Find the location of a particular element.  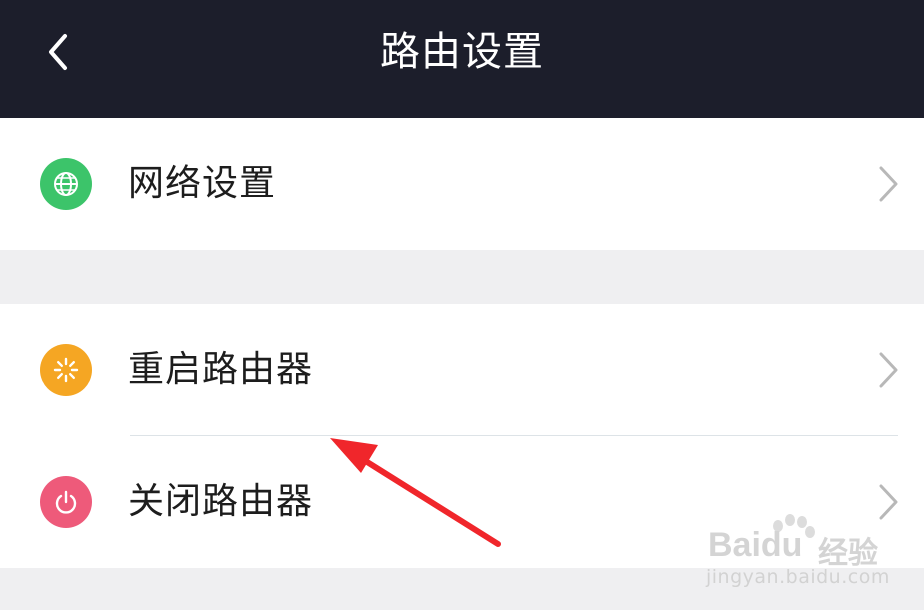

loading-spinner-icon is located at coordinates (66, 370).